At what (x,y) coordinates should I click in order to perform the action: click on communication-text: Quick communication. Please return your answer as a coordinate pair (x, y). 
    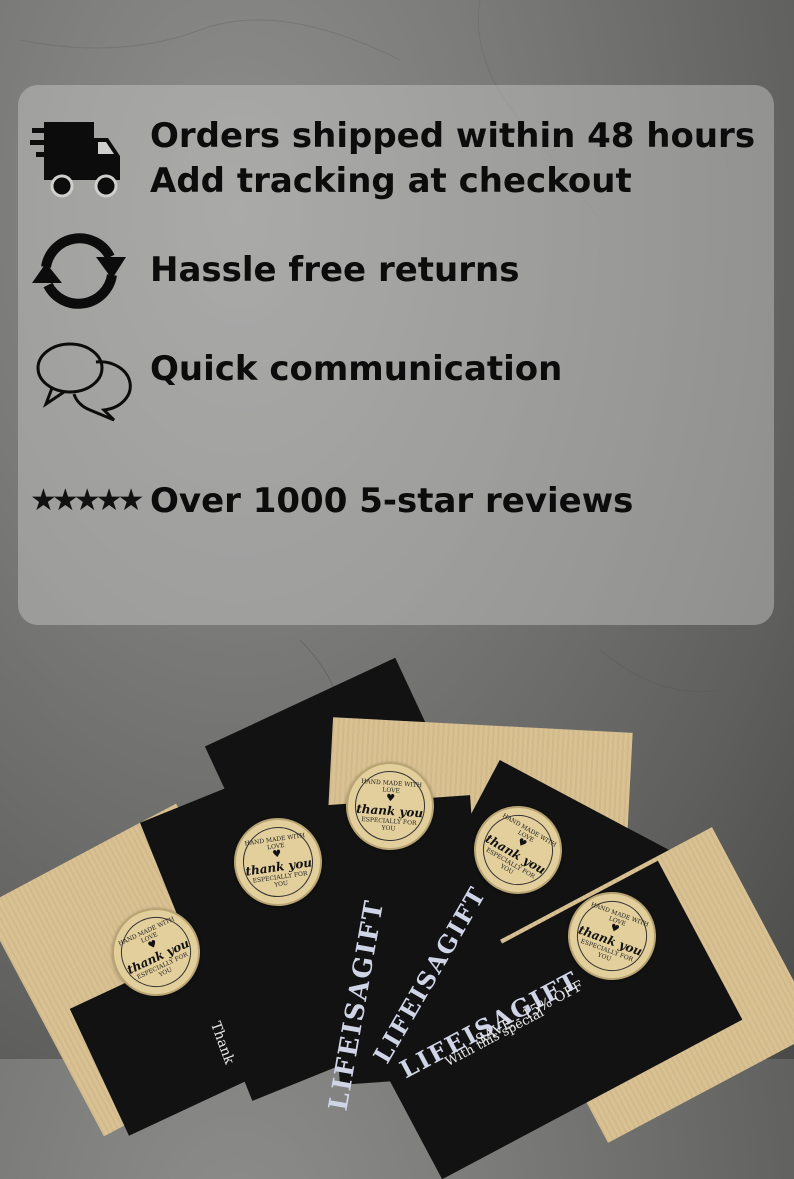
    Looking at the image, I should click on (356, 369).